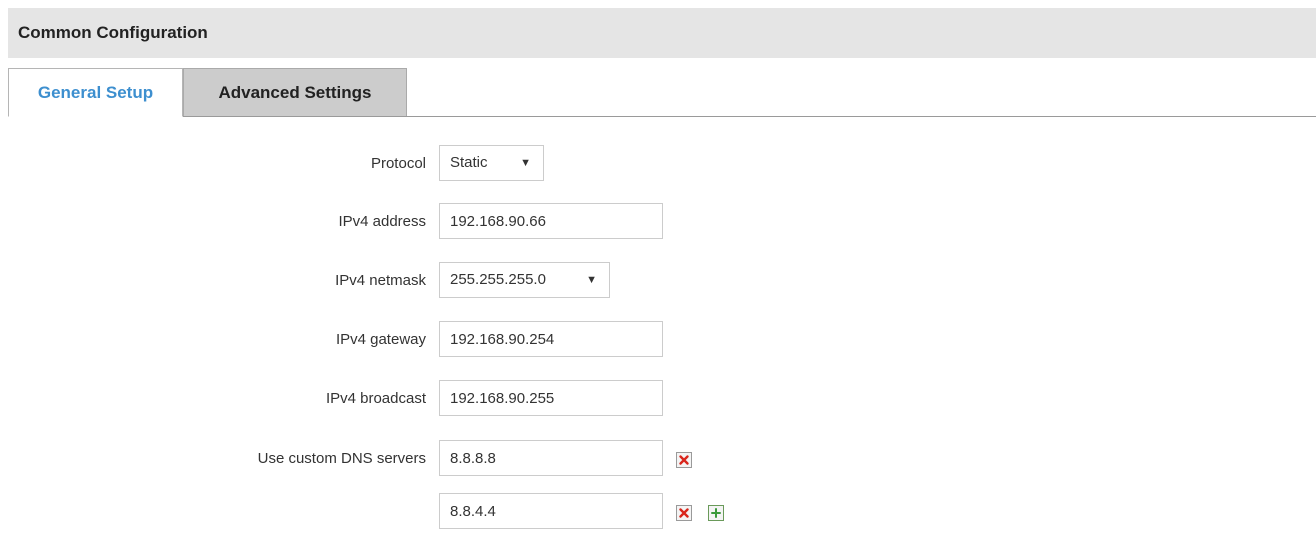 This screenshot has width=1316, height=538. What do you see at coordinates (662, 116) in the screenshot?
I see `tabs-divider` at bounding box center [662, 116].